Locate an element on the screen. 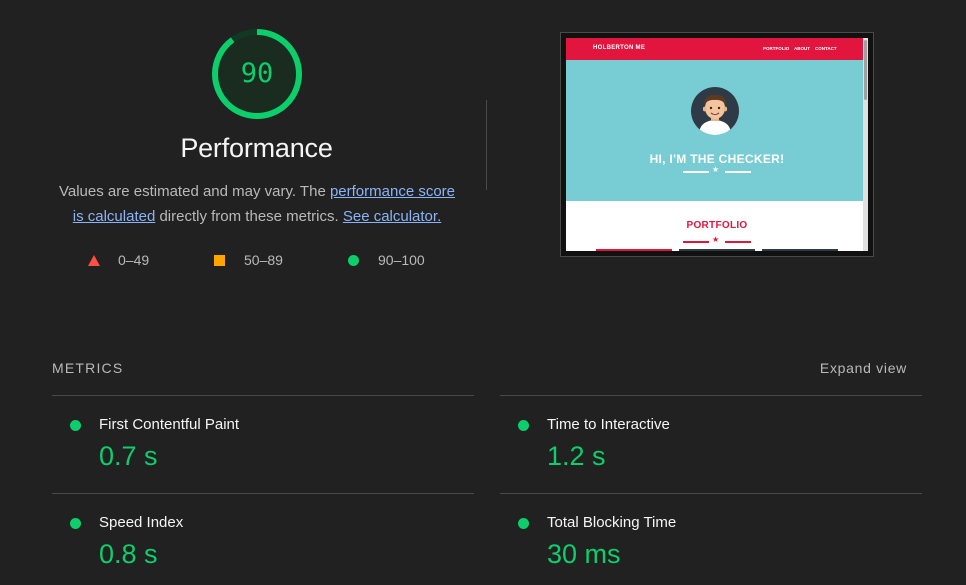 The width and height of the screenshot is (966, 585). square-icon is located at coordinates (219, 260).